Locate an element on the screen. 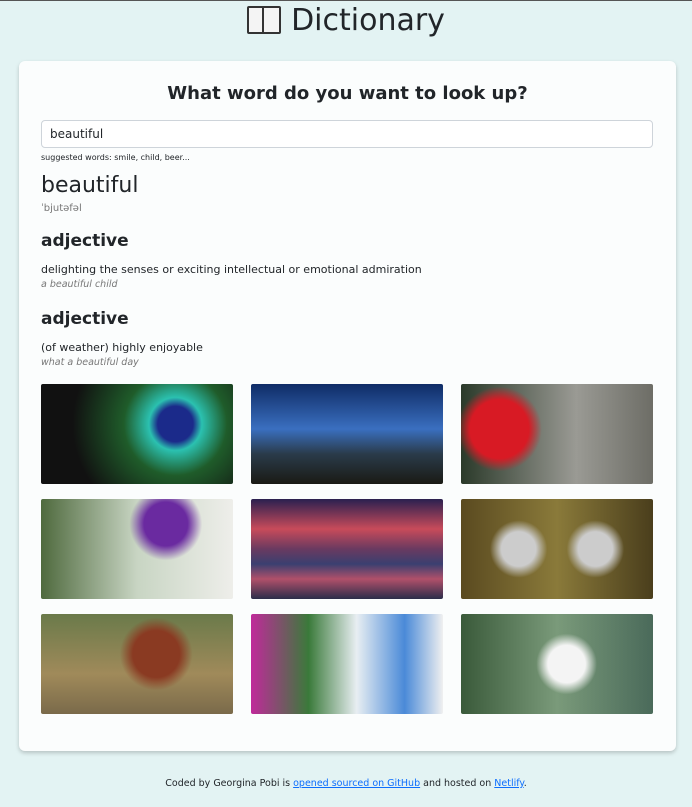  search-input is located at coordinates (347, 134).